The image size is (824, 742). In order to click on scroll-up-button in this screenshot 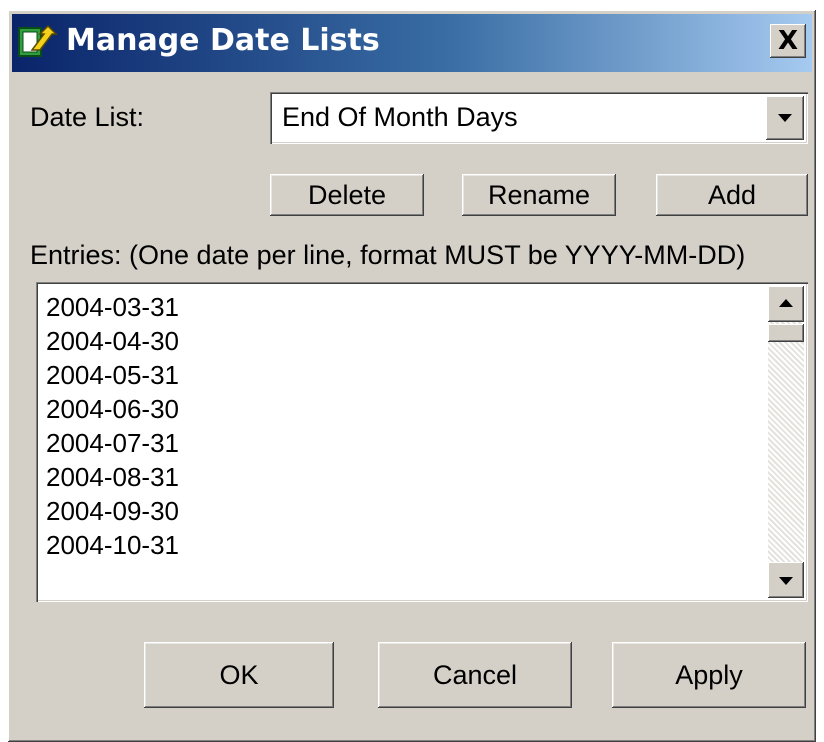, I will do `click(786, 304)`.